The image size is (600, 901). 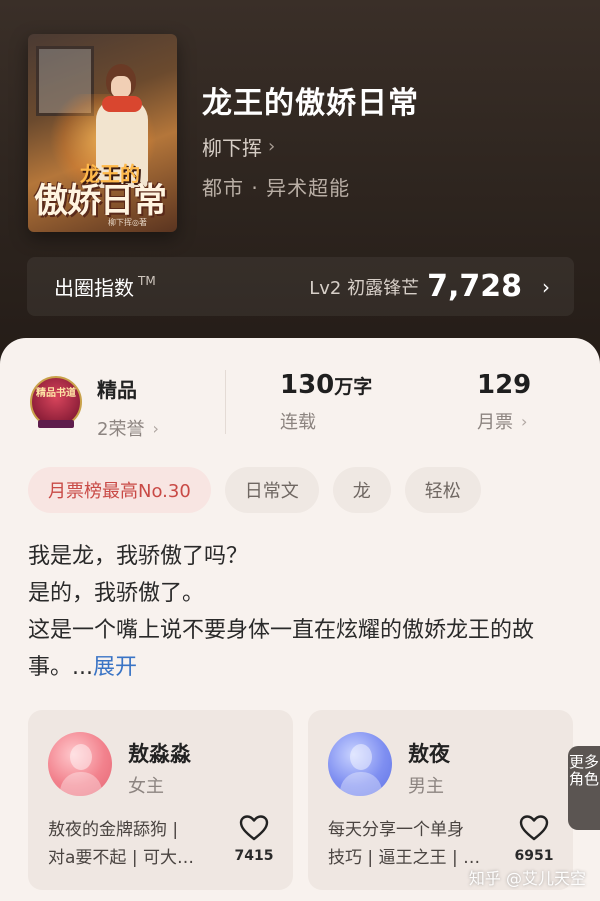 I want to click on monthly-tickets-stat: 129 月票 ›, so click(x=504, y=402).